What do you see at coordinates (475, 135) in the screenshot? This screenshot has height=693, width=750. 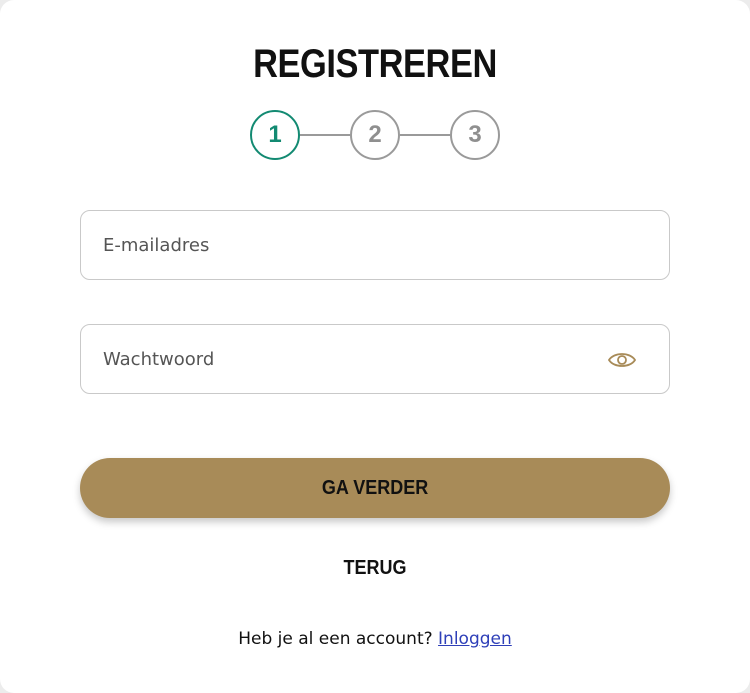 I see `step-3: 3` at bounding box center [475, 135].